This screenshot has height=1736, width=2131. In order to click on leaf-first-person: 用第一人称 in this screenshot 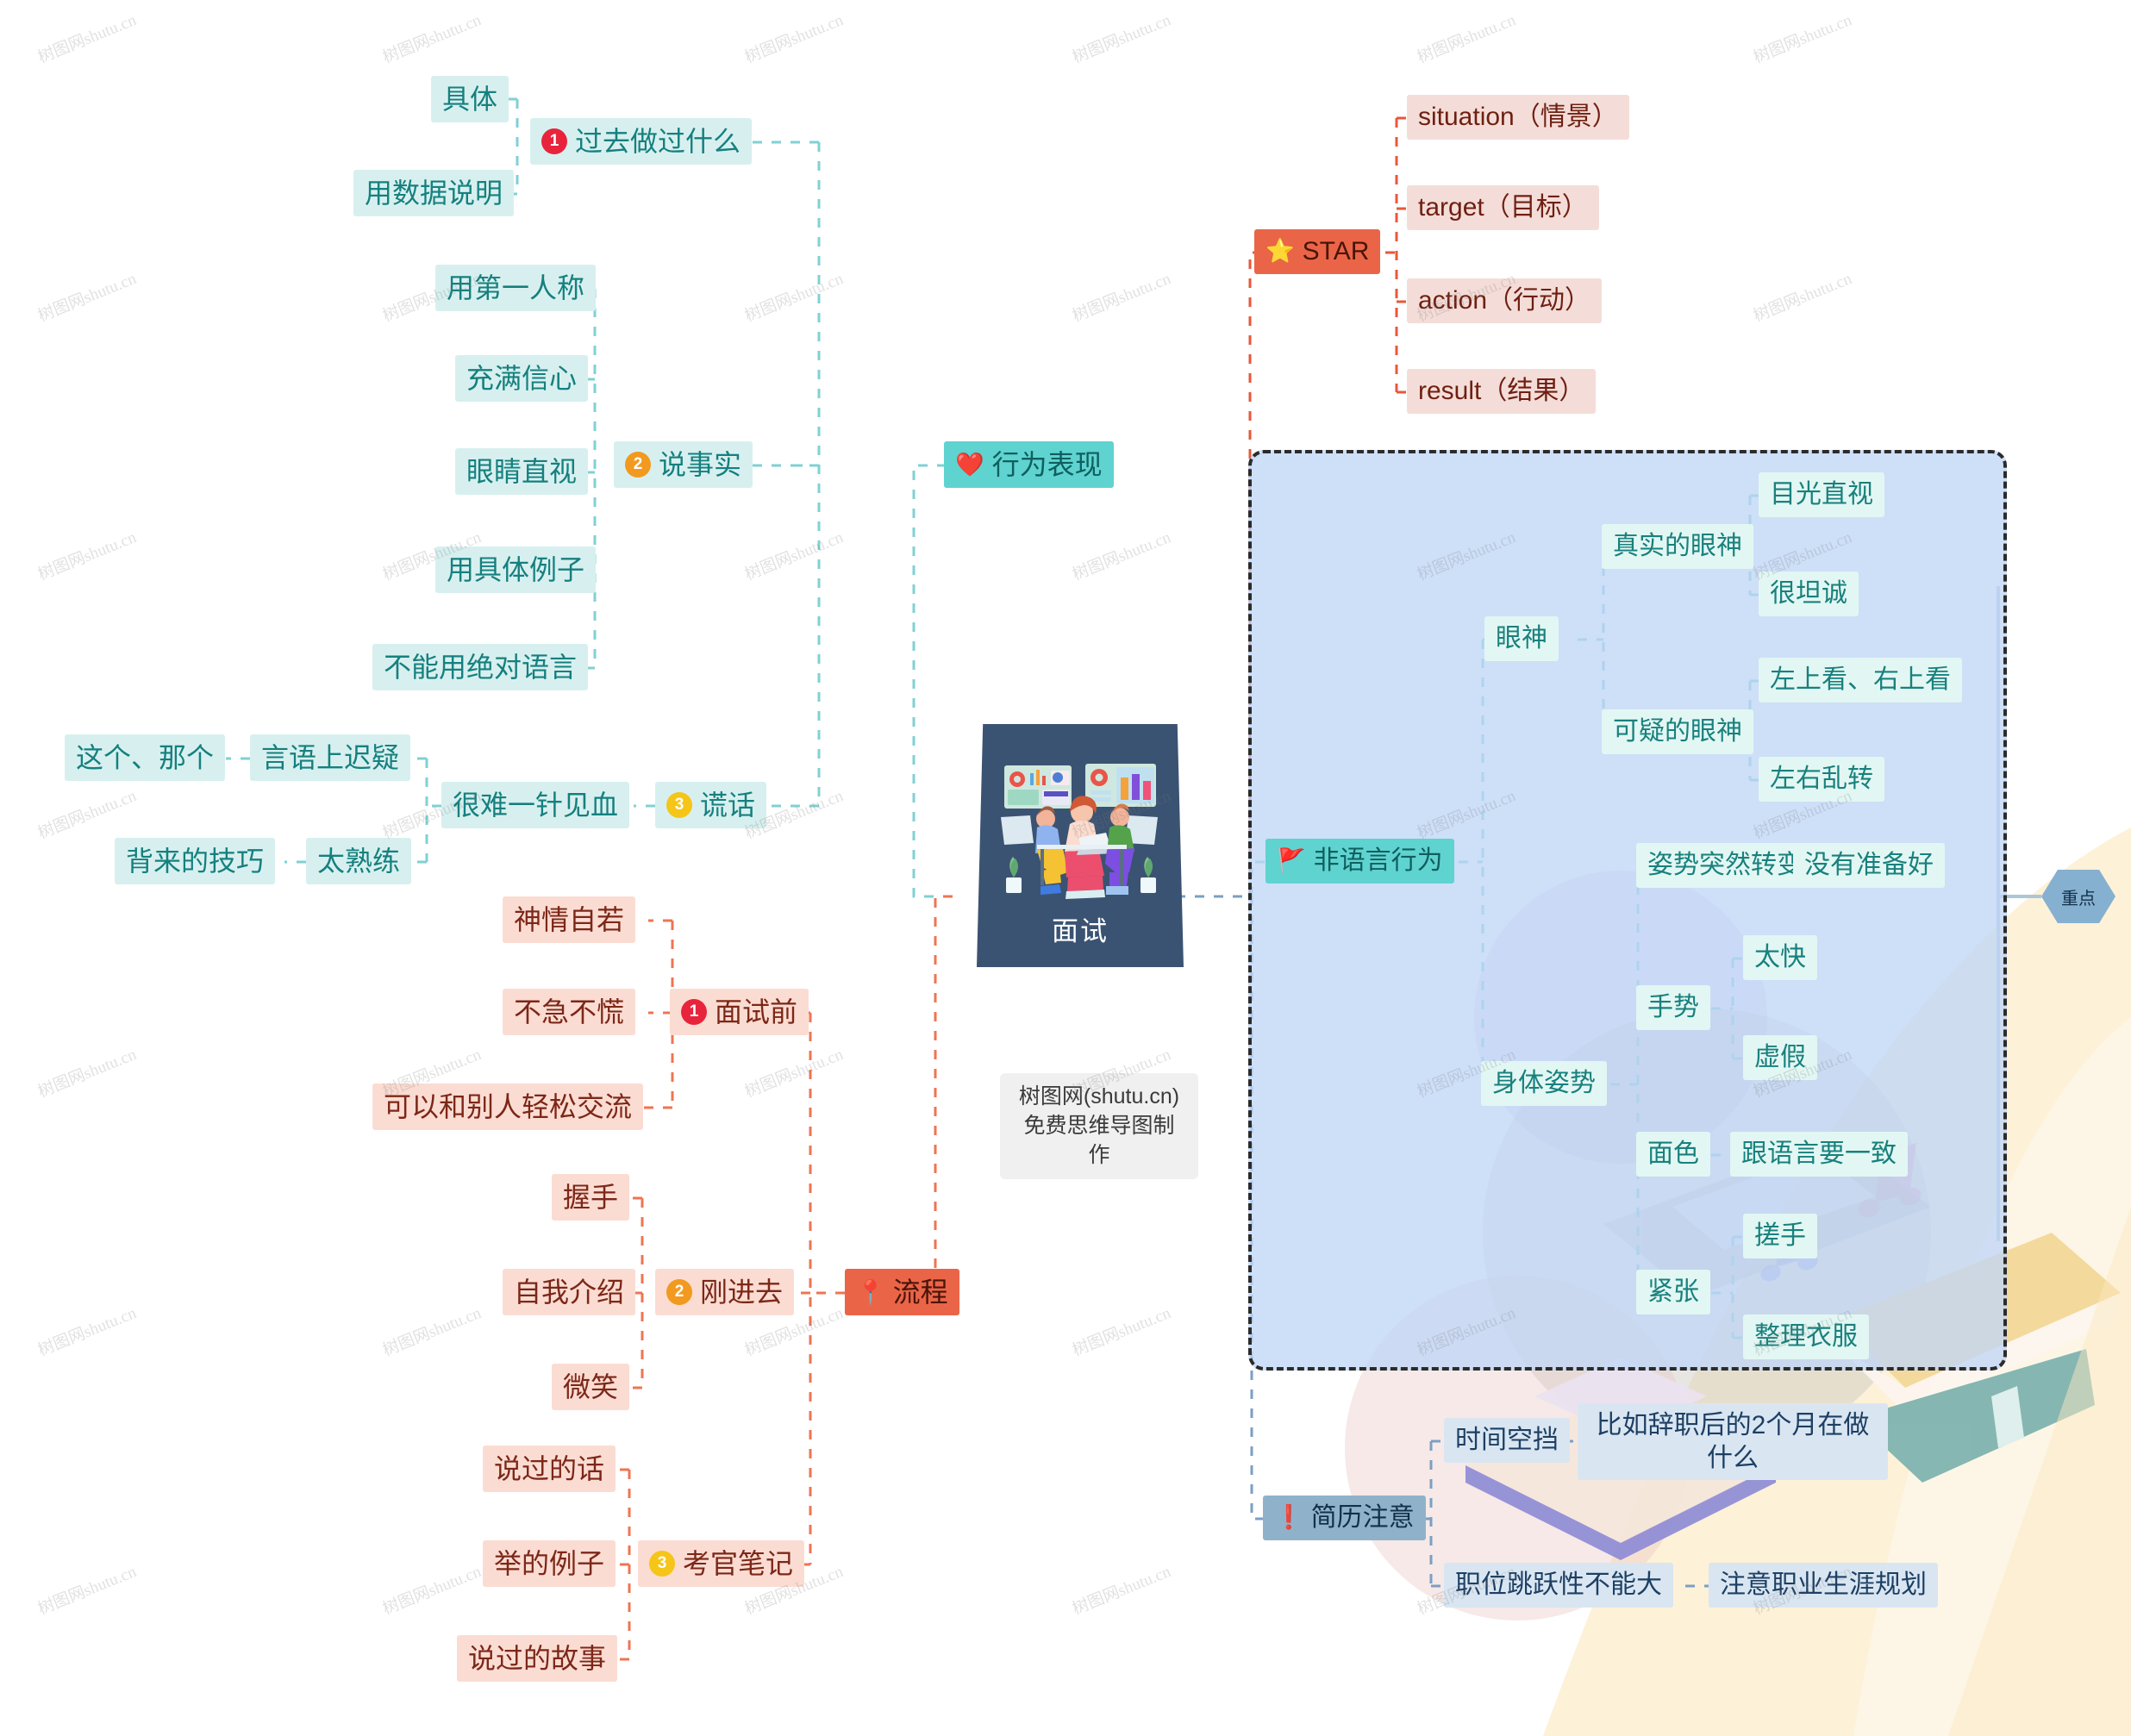, I will do `click(516, 288)`.